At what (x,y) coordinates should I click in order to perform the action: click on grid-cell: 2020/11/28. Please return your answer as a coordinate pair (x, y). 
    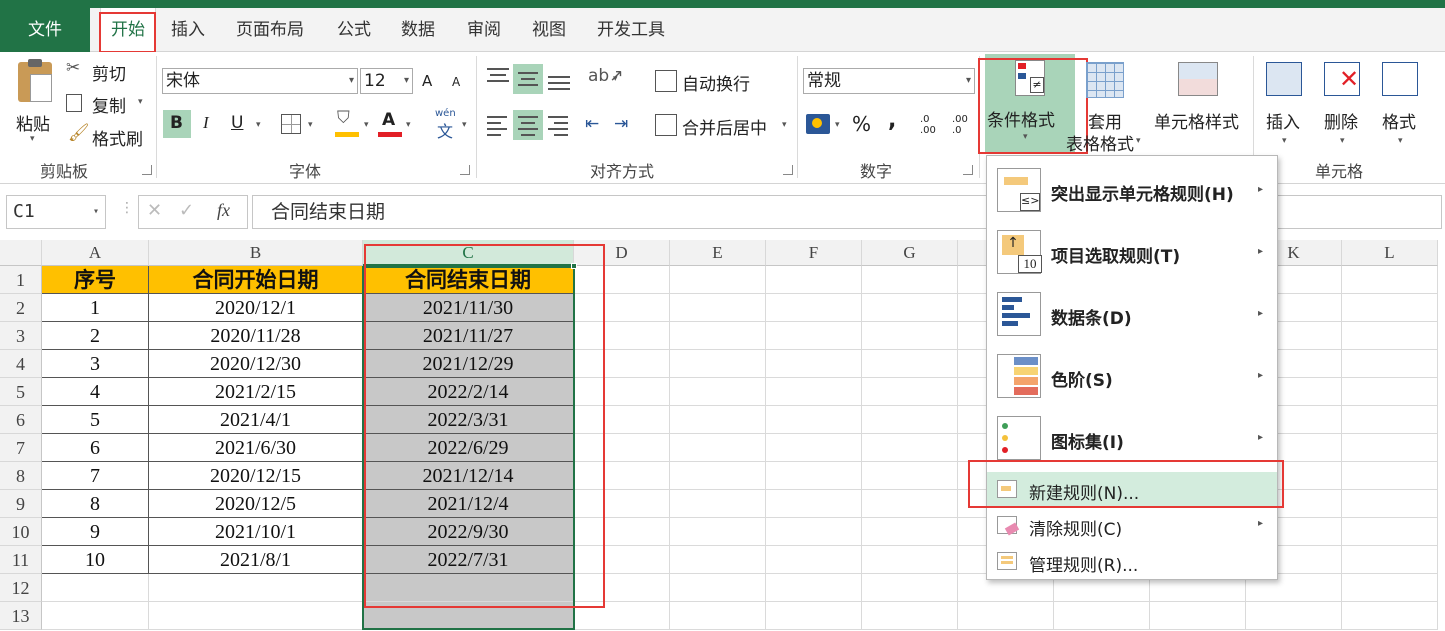
    Looking at the image, I should click on (256, 336).